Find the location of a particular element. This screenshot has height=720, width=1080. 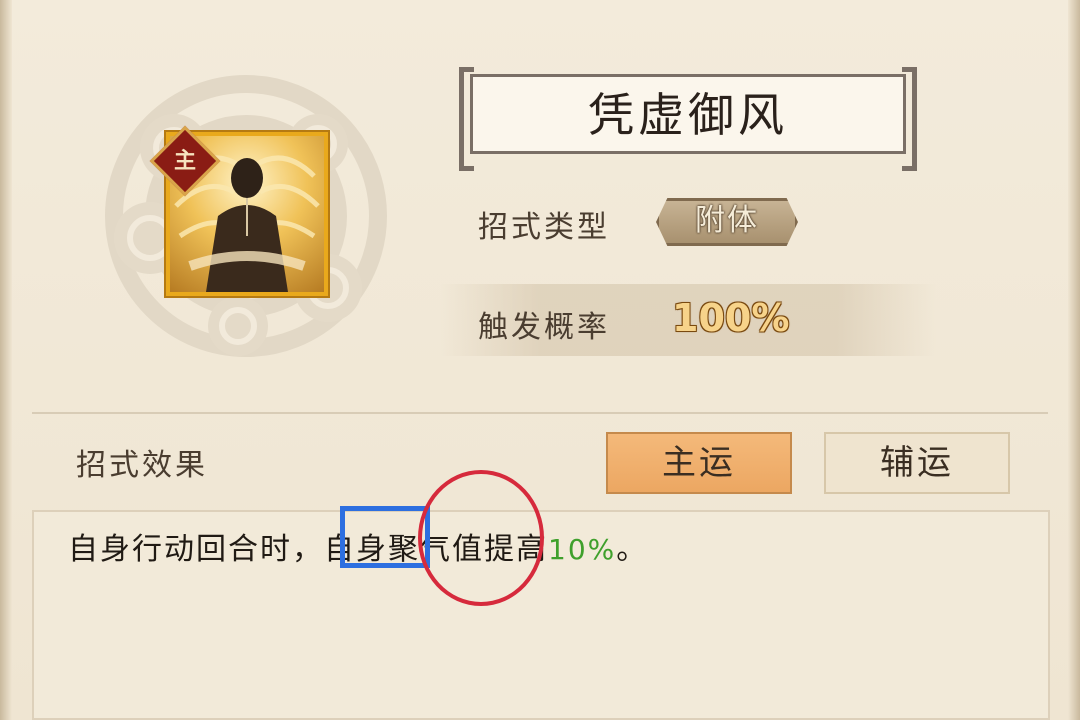

annotation-rectangle is located at coordinates (385, 537).